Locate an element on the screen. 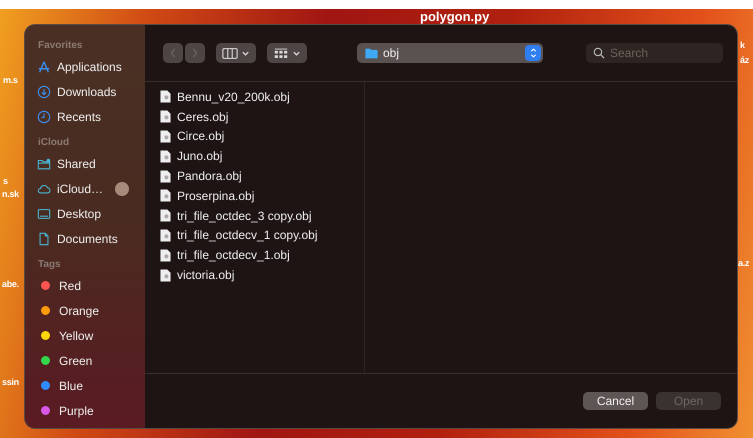 This screenshot has width=753, height=438. desktop-icon-label: a.z is located at coordinates (744, 263).